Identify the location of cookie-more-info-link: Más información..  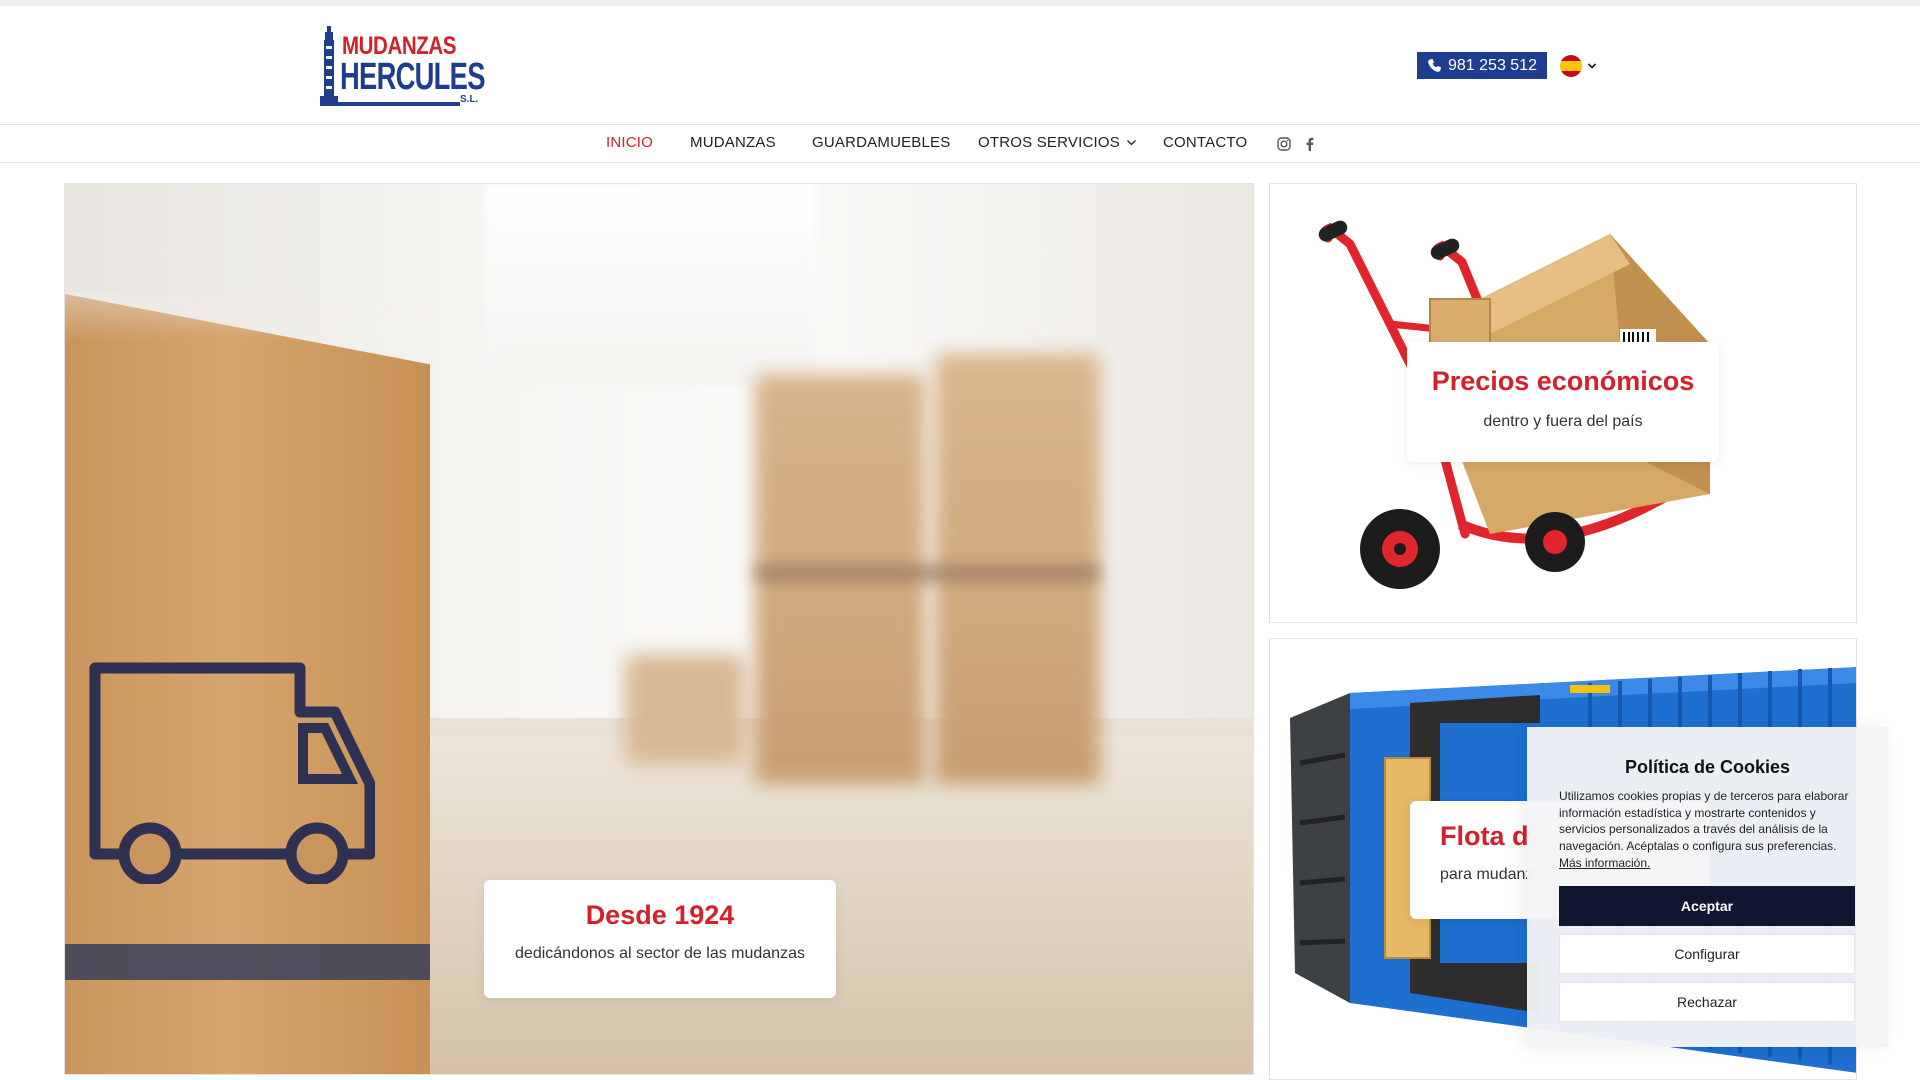
(1604, 863).